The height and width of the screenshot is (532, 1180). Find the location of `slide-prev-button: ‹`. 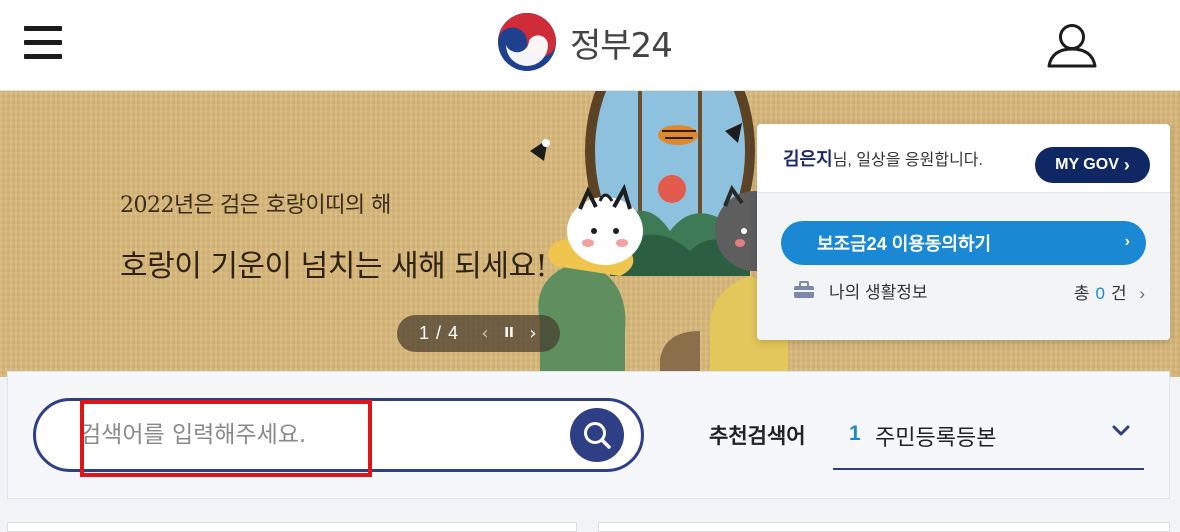

slide-prev-button: ‹ is located at coordinates (485, 333).